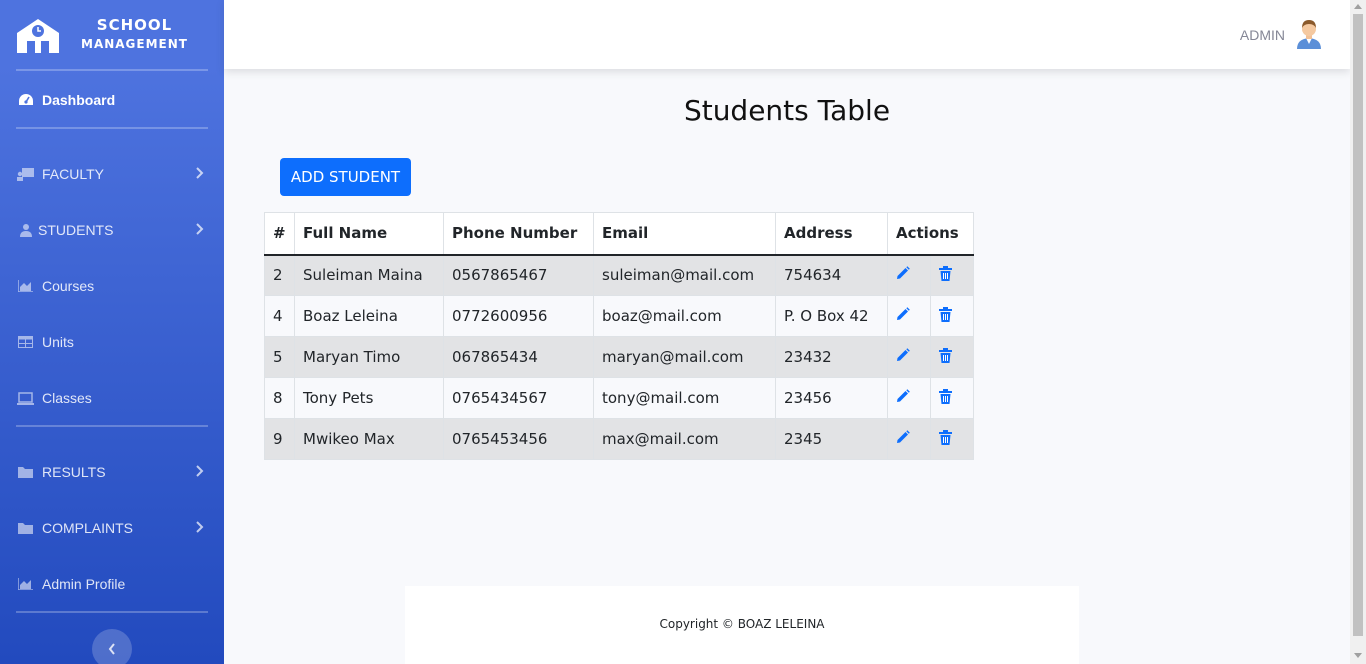 The height and width of the screenshot is (664, 1366). I want to click on table-cell: 8, so click(279, 398).